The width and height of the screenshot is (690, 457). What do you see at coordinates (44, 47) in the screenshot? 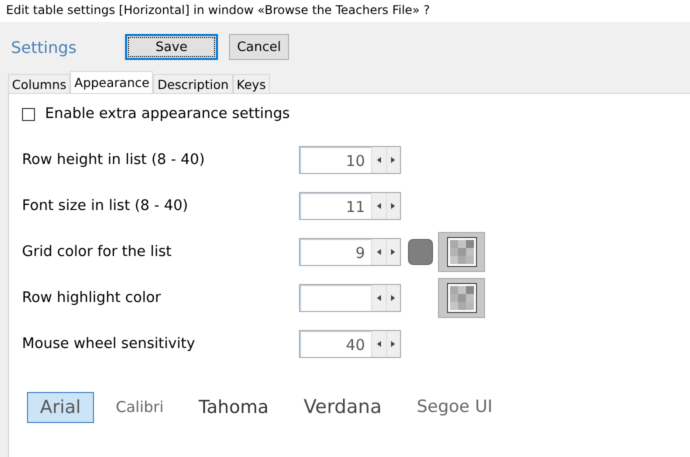
I see `settings-heading: Settings` at bounding box center [44, 47].